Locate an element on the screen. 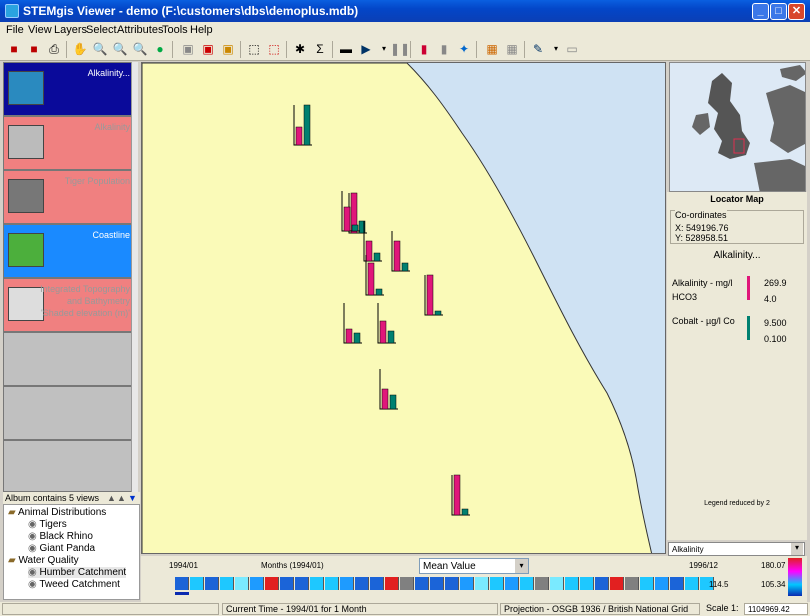 The height and width of the screenshot is (616, 810). feature-info-icon: ✱ is located at coordinates (300, 49).